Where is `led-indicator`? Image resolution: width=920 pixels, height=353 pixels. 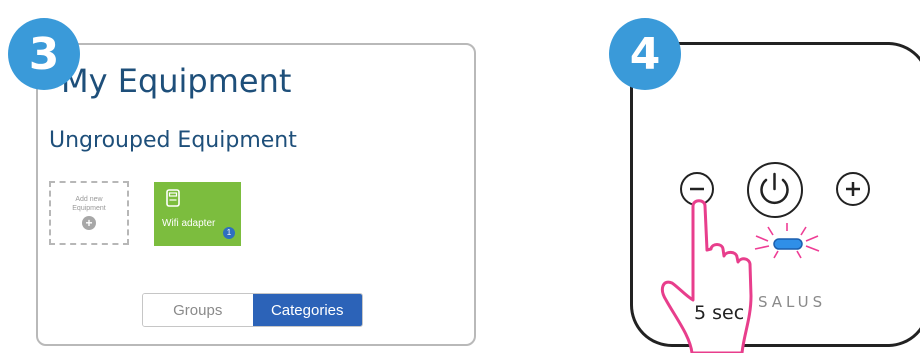 led-indicator is located at coordinates (788, 244).